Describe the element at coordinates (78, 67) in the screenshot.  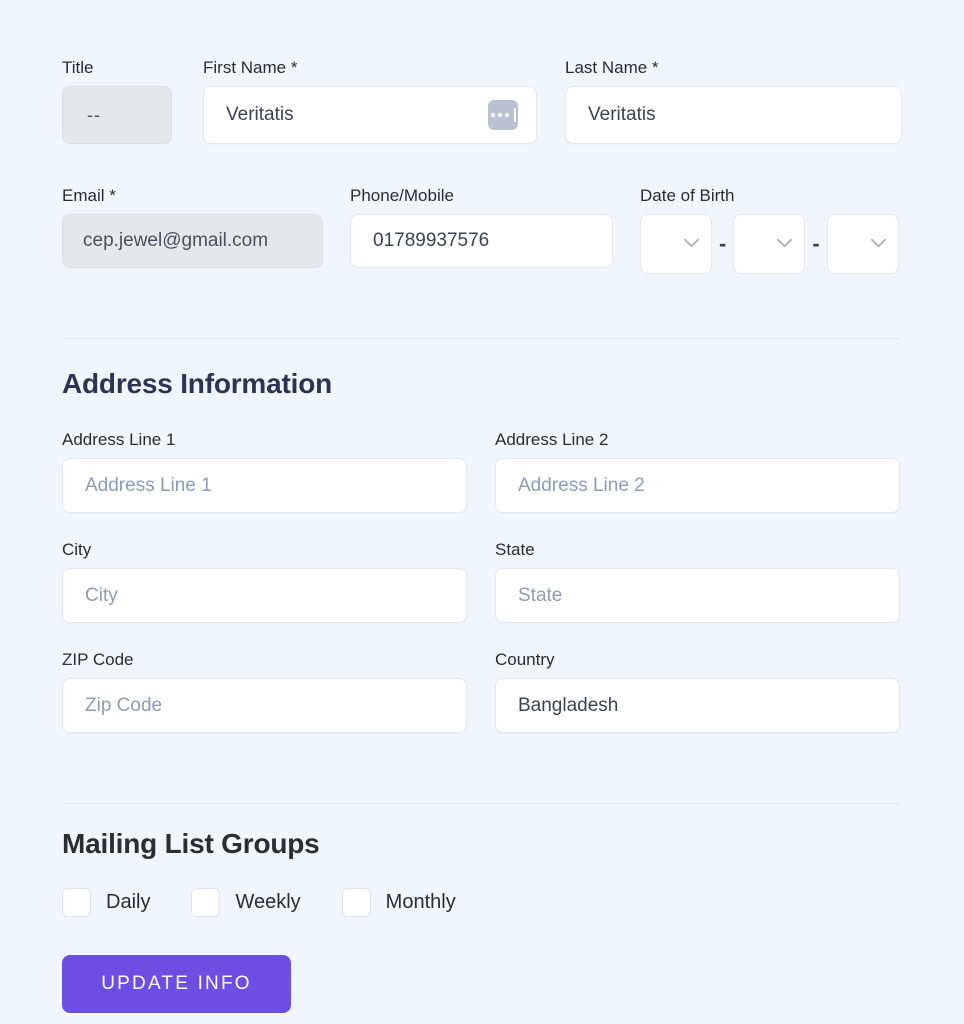
I see `title-label: Title` at that location.